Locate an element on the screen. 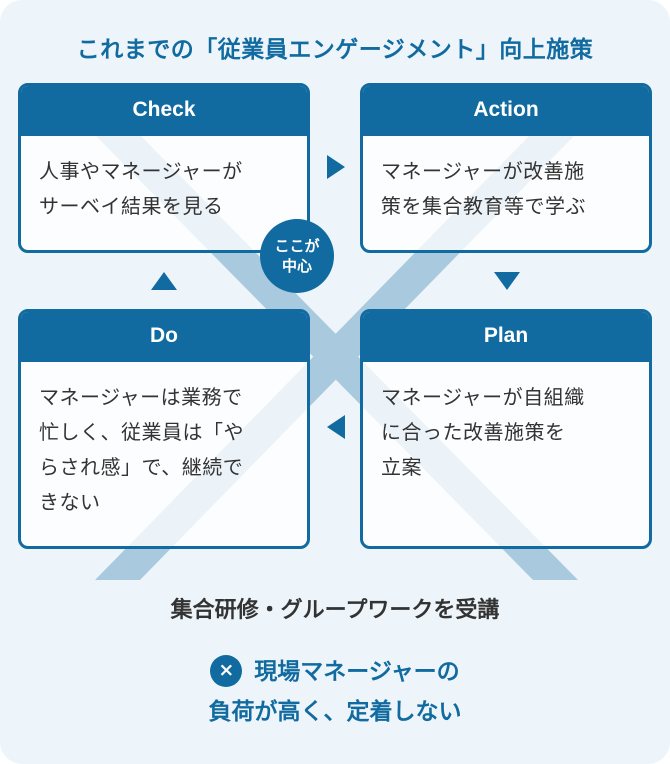 The image size is (670, 764). arrow-right-icon is located at coordinates (336, 167).